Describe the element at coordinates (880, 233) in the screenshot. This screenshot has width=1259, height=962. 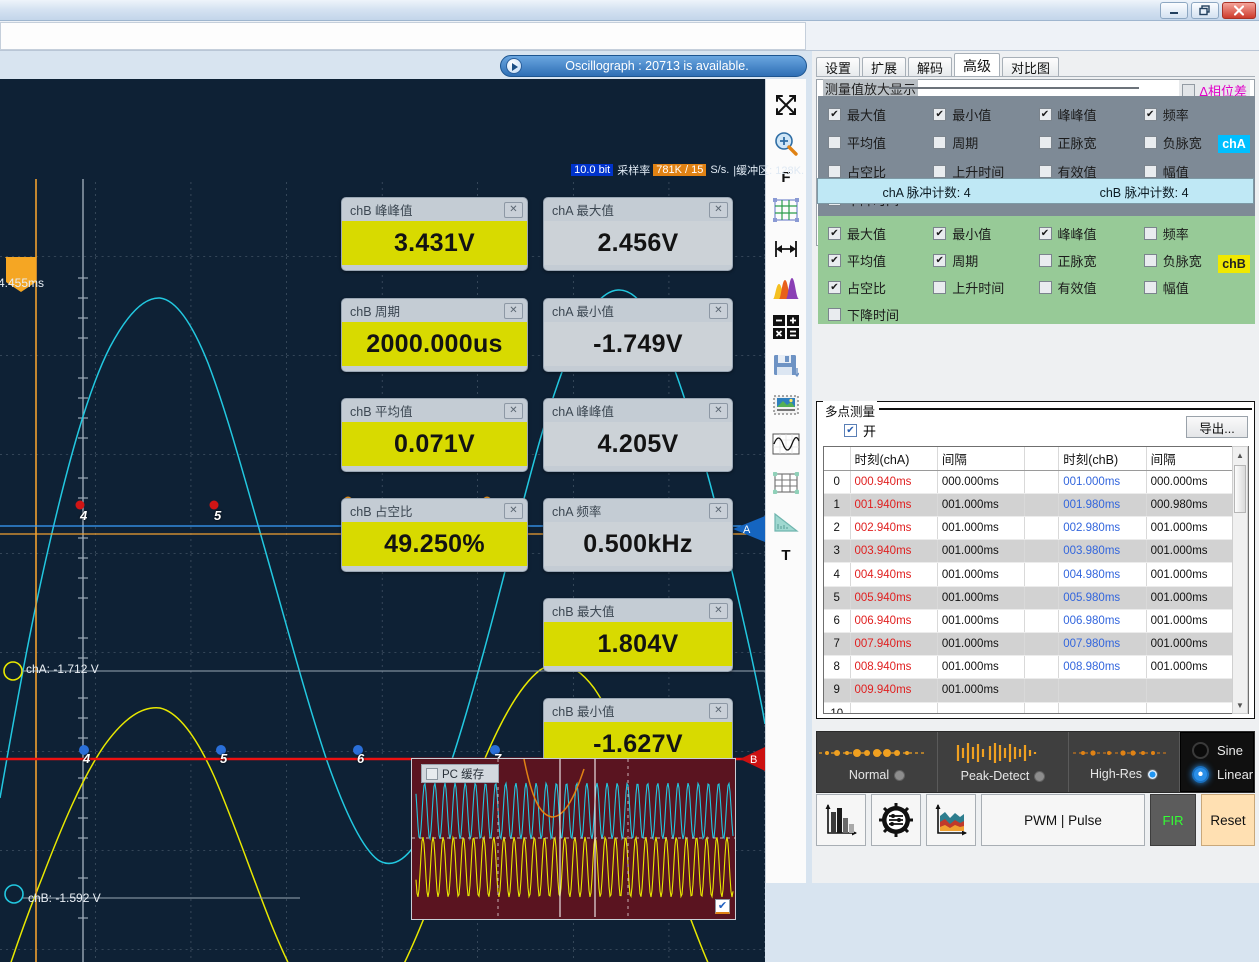
I see `measure-option-0: ✔ 最大值` at that location.